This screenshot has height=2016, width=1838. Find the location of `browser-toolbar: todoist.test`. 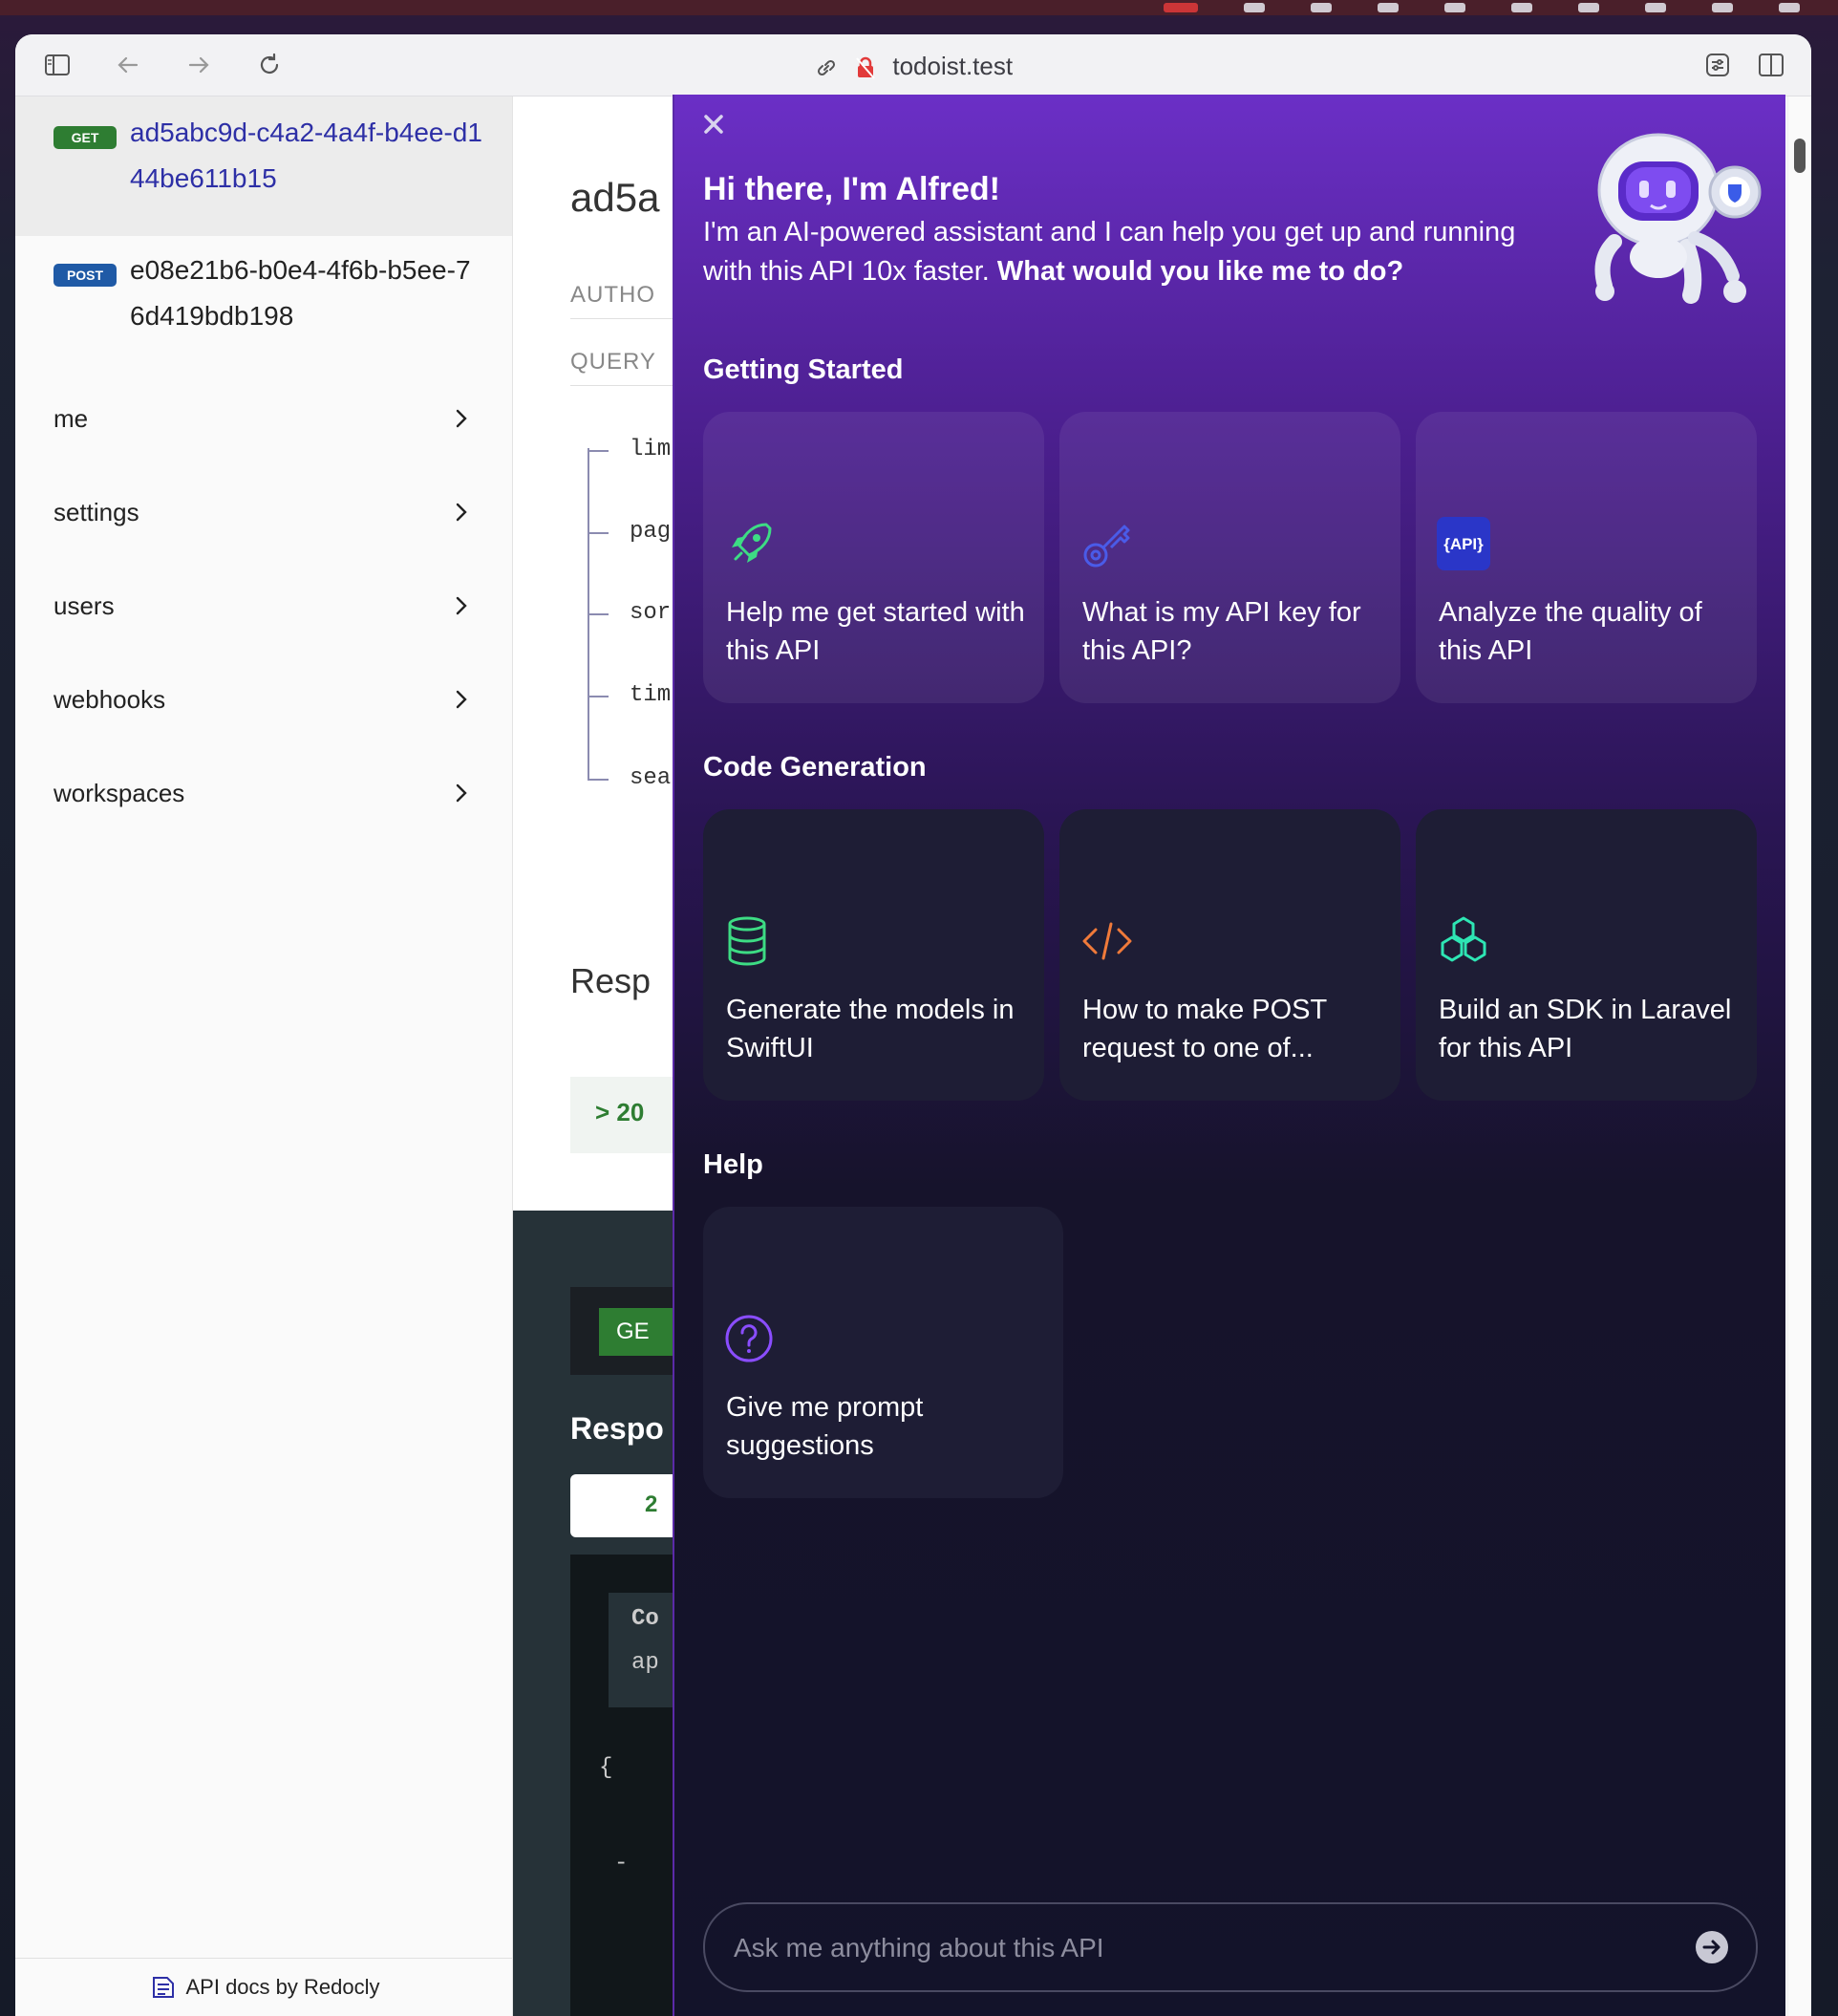

browser-toolbar: todoist.test is located at coordinates (913, 66).